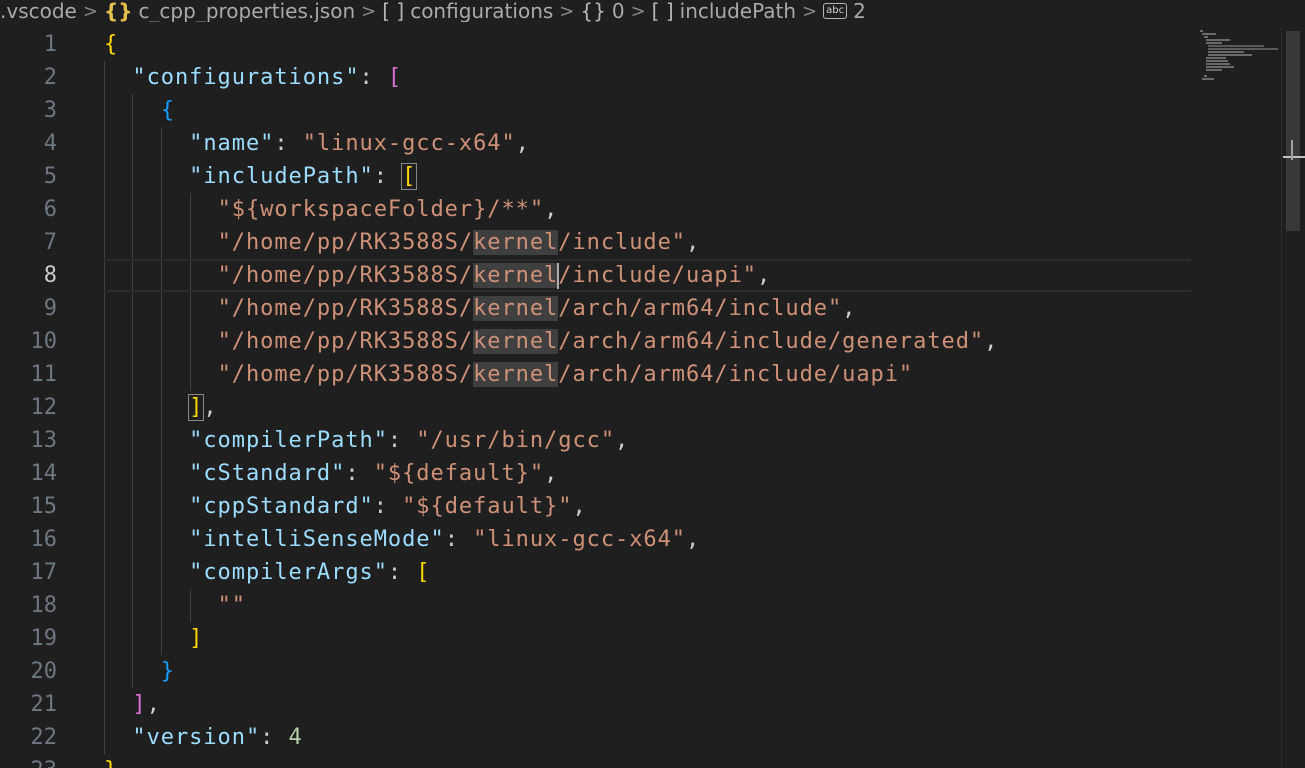  I want to click on line-number: 8, so click(50, 275).